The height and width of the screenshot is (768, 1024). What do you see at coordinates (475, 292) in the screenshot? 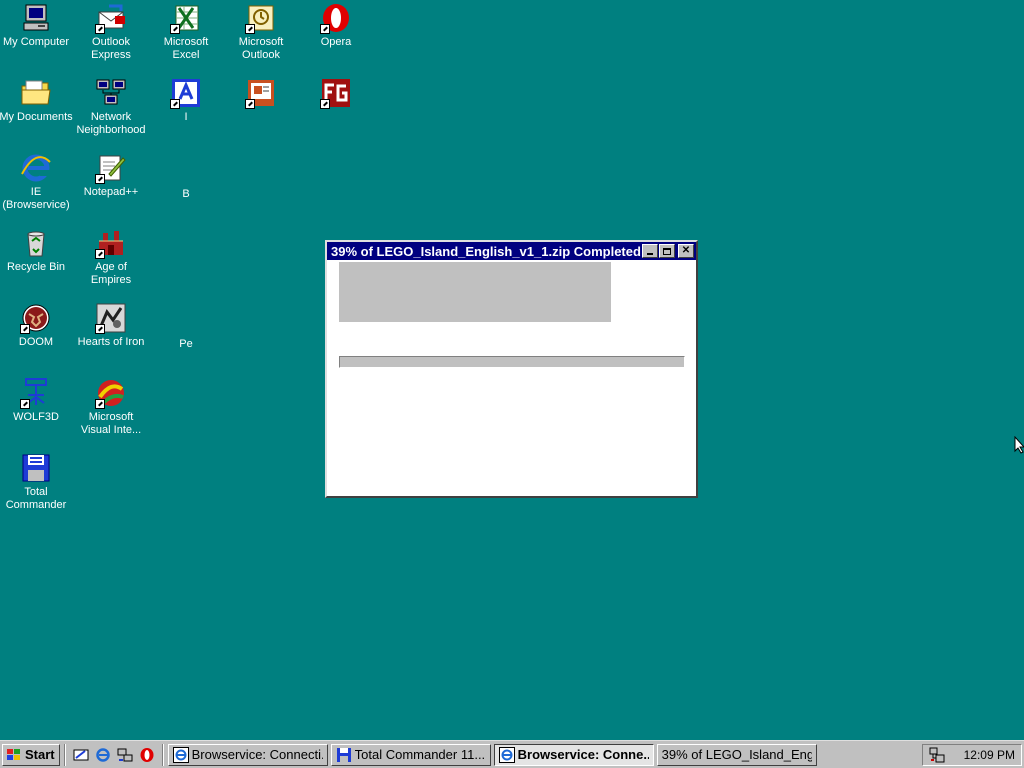
I see `animation-placeholder` at bounding box center [475, 292].